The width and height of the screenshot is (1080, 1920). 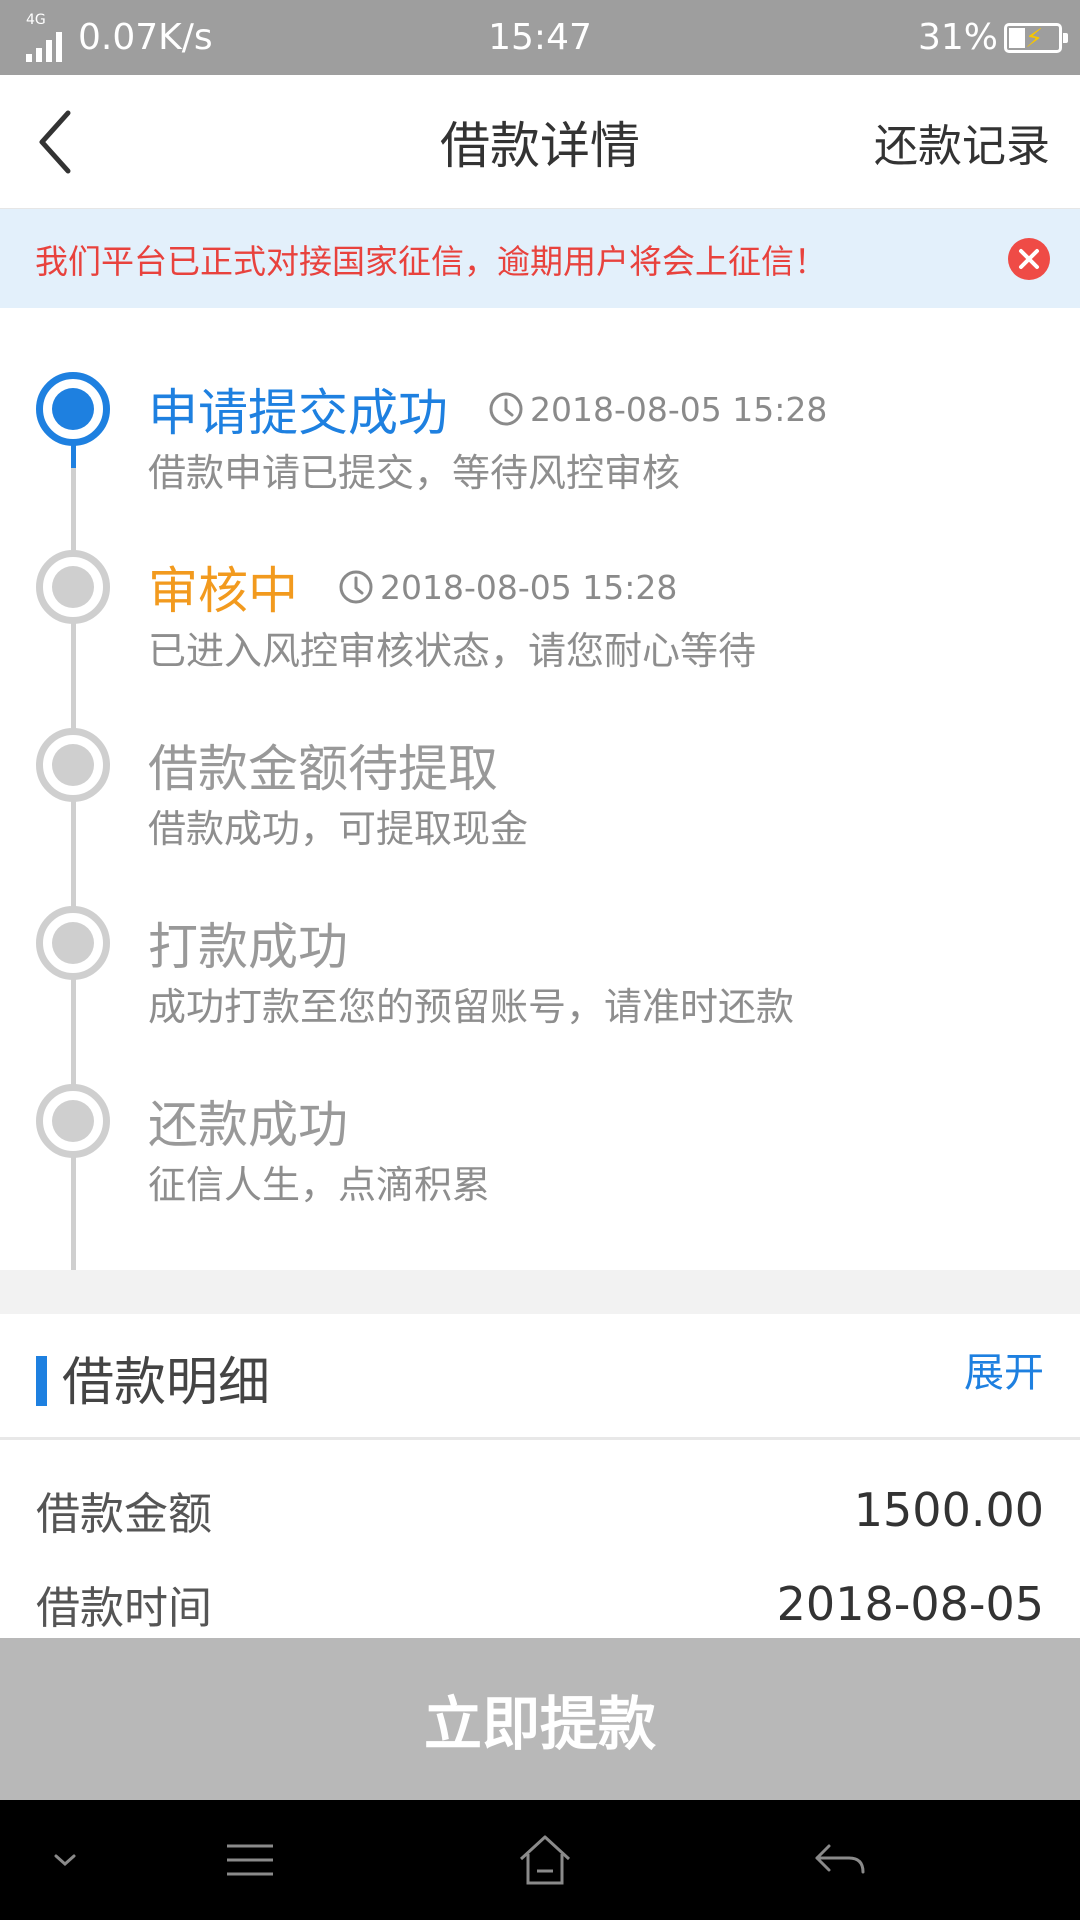 I want to click on section-accent-bar, so click(x=41, y=1381).